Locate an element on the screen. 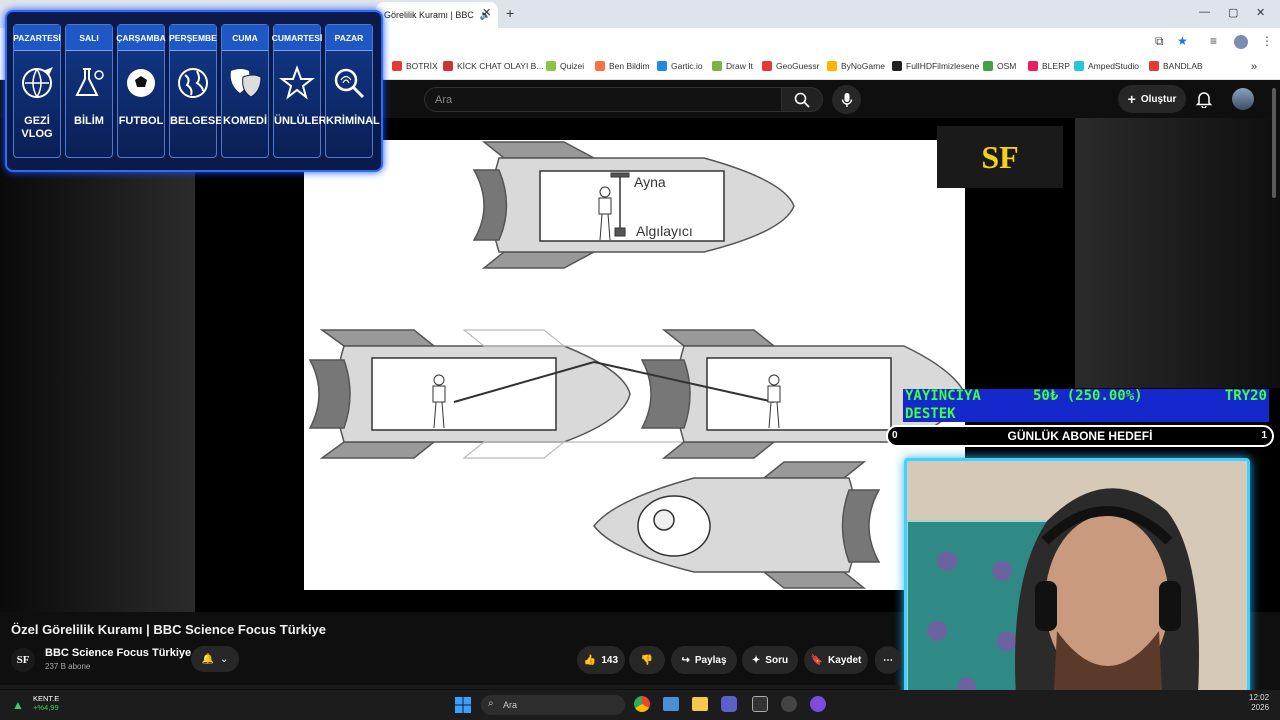 Image resolution: width=1280 pixels, height=720 pixels. thumbs-up-icon: 👍 is located at coordinates (590, 660).